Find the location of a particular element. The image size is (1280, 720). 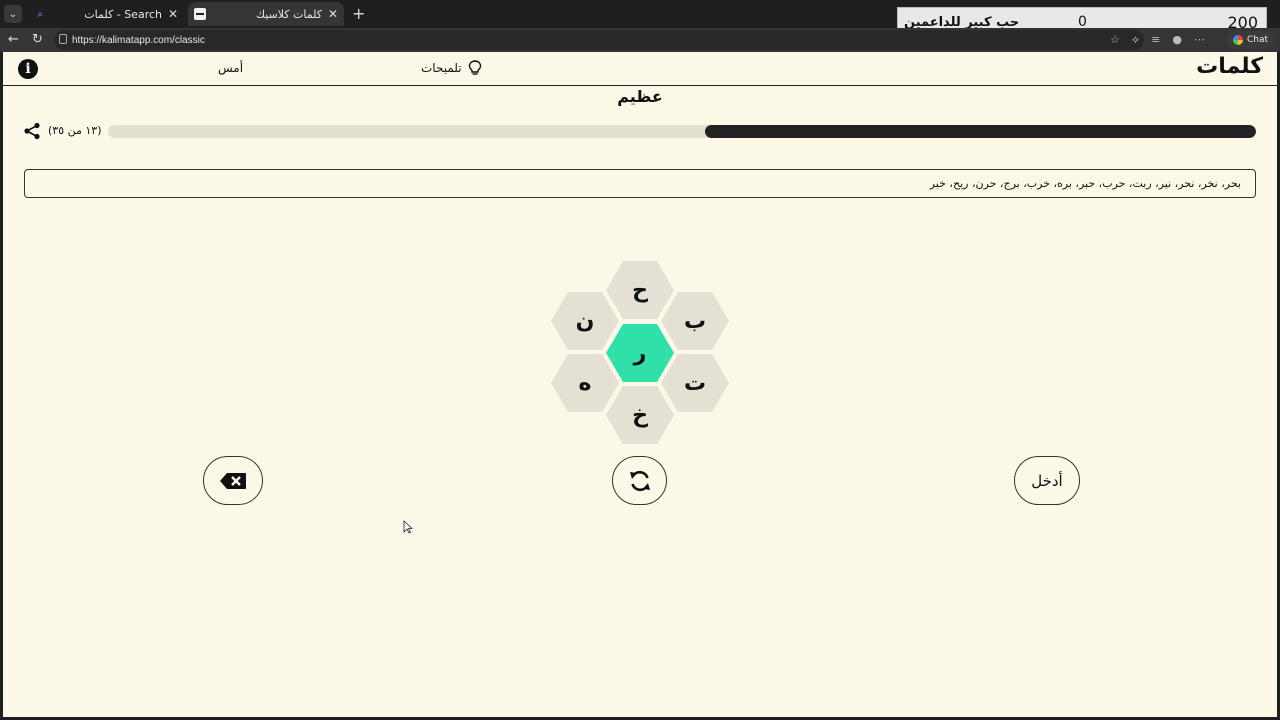

mouse-cursor-icon is located at coordinates (408, 527).